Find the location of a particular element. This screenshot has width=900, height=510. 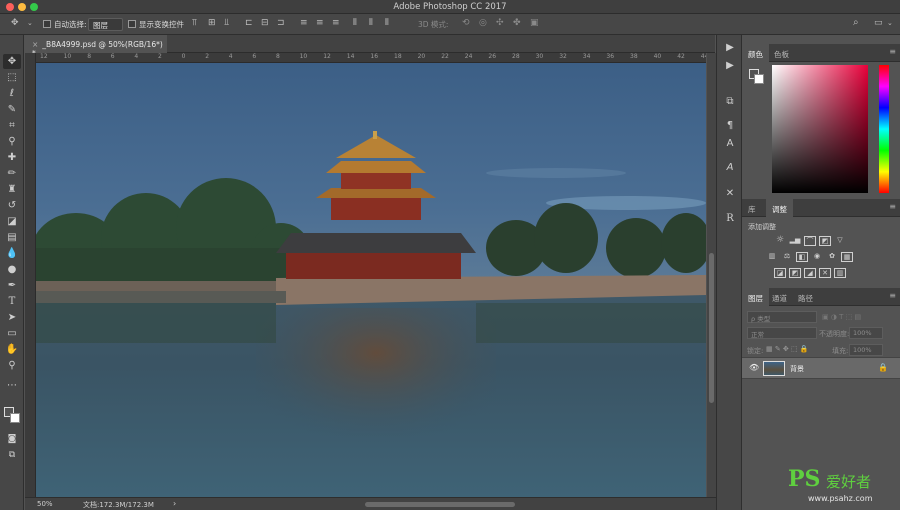

curves-icon: ⌒ is located at coordinates (810, 241).